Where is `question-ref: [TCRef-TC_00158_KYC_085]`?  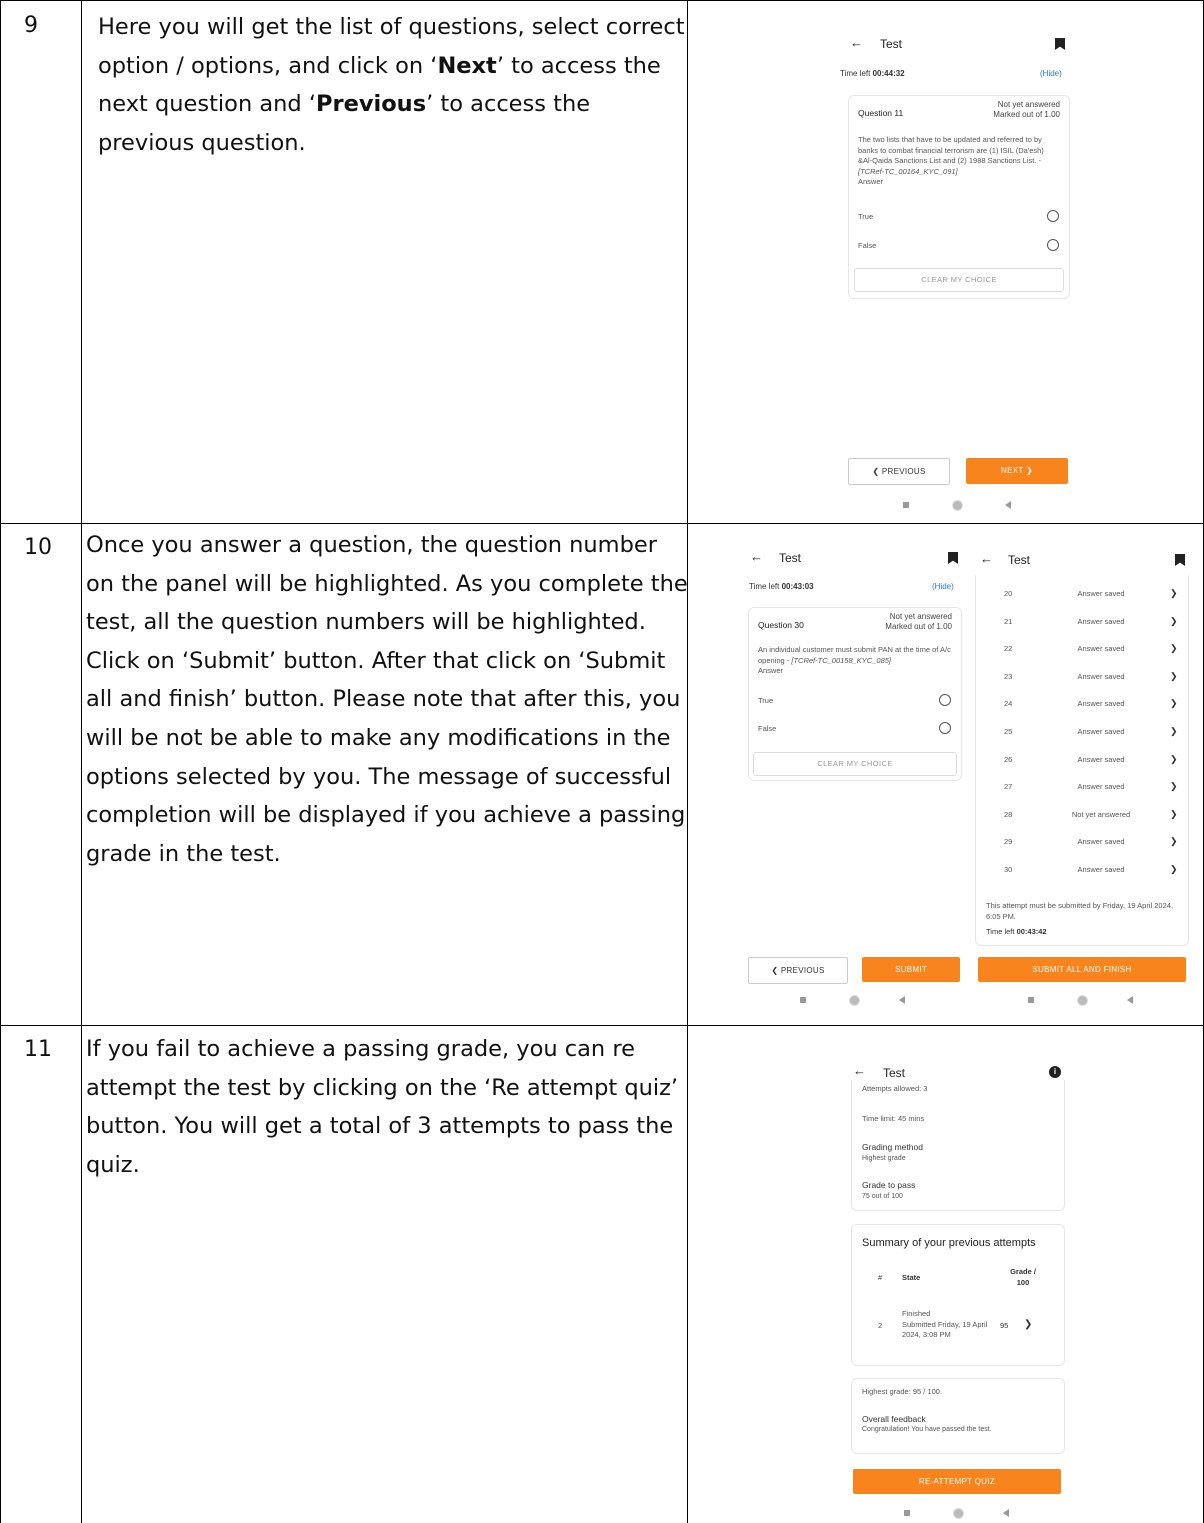
question-ref: [TCRef-TC_00158_KYC_085] is located at coordinates (841, 660).